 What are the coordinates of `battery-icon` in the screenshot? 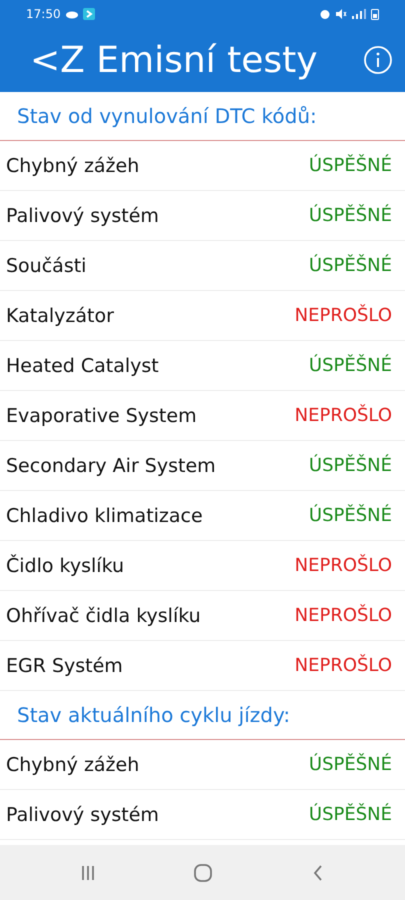 It's located at (375, 14).